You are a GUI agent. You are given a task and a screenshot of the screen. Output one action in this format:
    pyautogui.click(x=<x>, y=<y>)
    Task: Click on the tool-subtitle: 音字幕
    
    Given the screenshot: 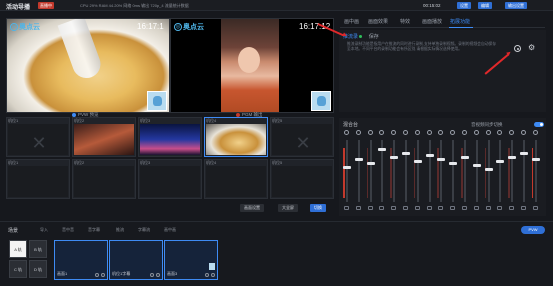 What is the action you would take?
    pyautogui.click(x=94, y=229)
    